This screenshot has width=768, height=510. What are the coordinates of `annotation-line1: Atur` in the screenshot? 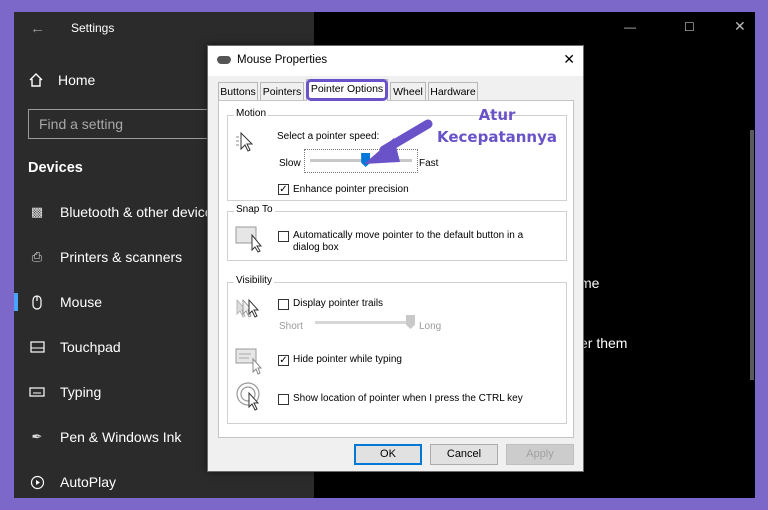 It's located at (497, 115).